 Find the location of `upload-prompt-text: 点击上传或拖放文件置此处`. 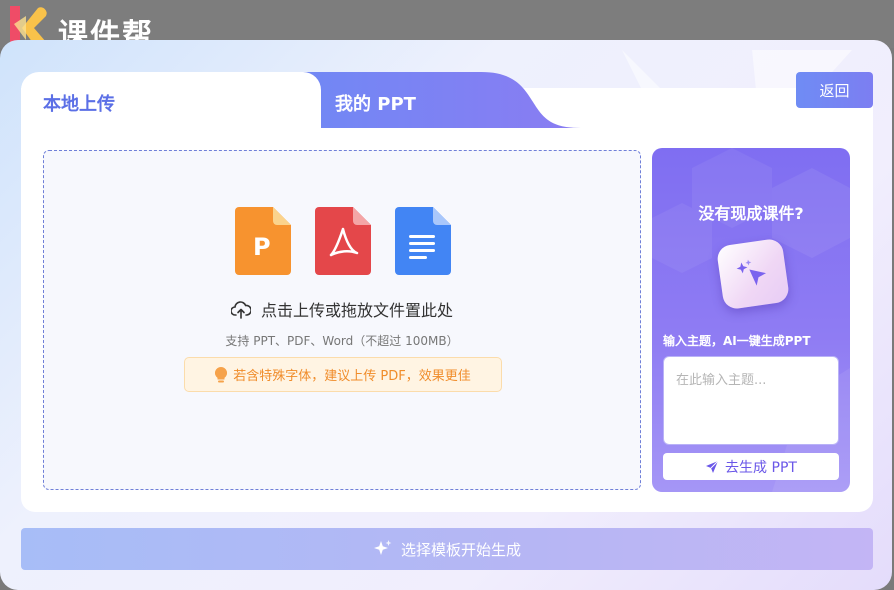

upload-prompt-text: 点击上传或拖放文件置此处 is located at coordinates (356, 310).